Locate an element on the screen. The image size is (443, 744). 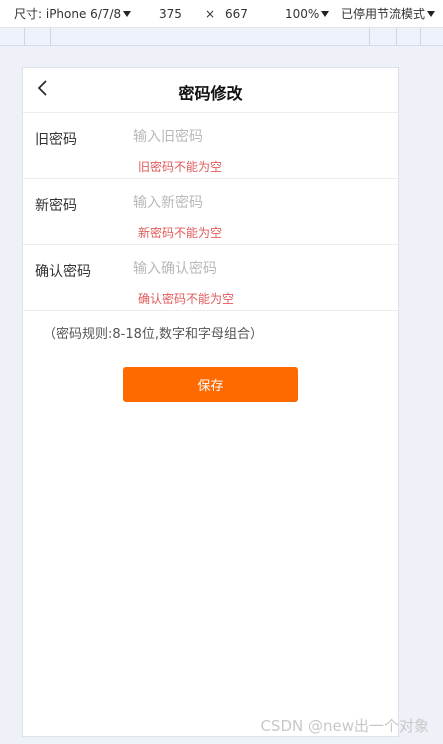
devtools-toolbar: 尺寸: iPhone 6/7/8 375 × 667 100% 已停用节流模式 is located at coordinates (221, 14).